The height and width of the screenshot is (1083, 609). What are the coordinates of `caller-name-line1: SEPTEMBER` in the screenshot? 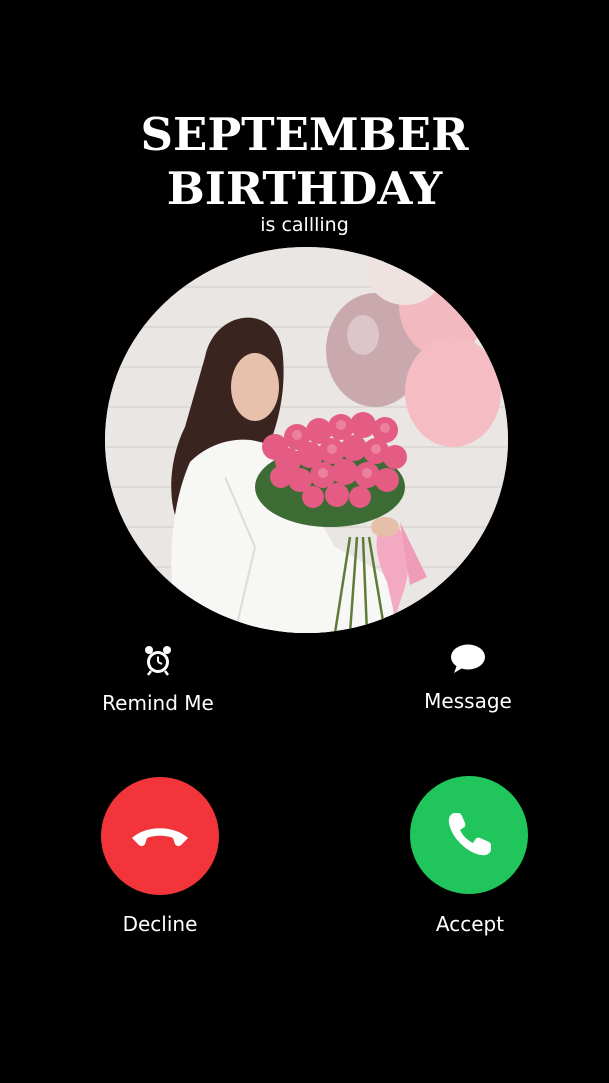 It's located at (304, 134).